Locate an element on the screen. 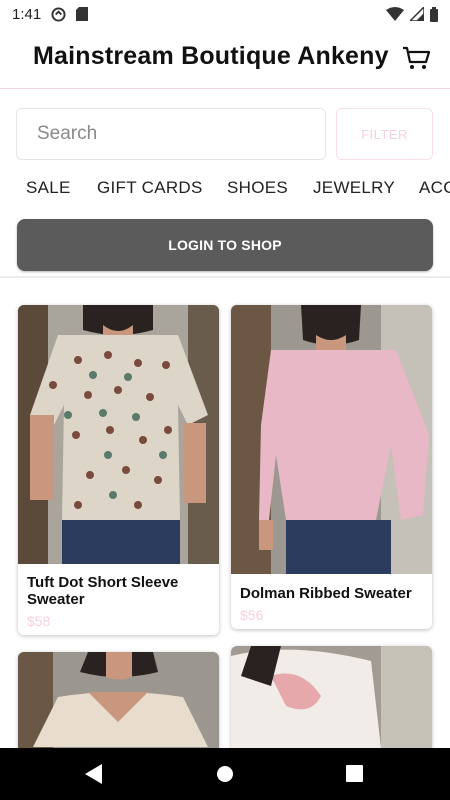 The width and height of the screenshot is (450, 800). login-to-shop-button: LOGIN TO SHOP is located at coordinates (225, 245).